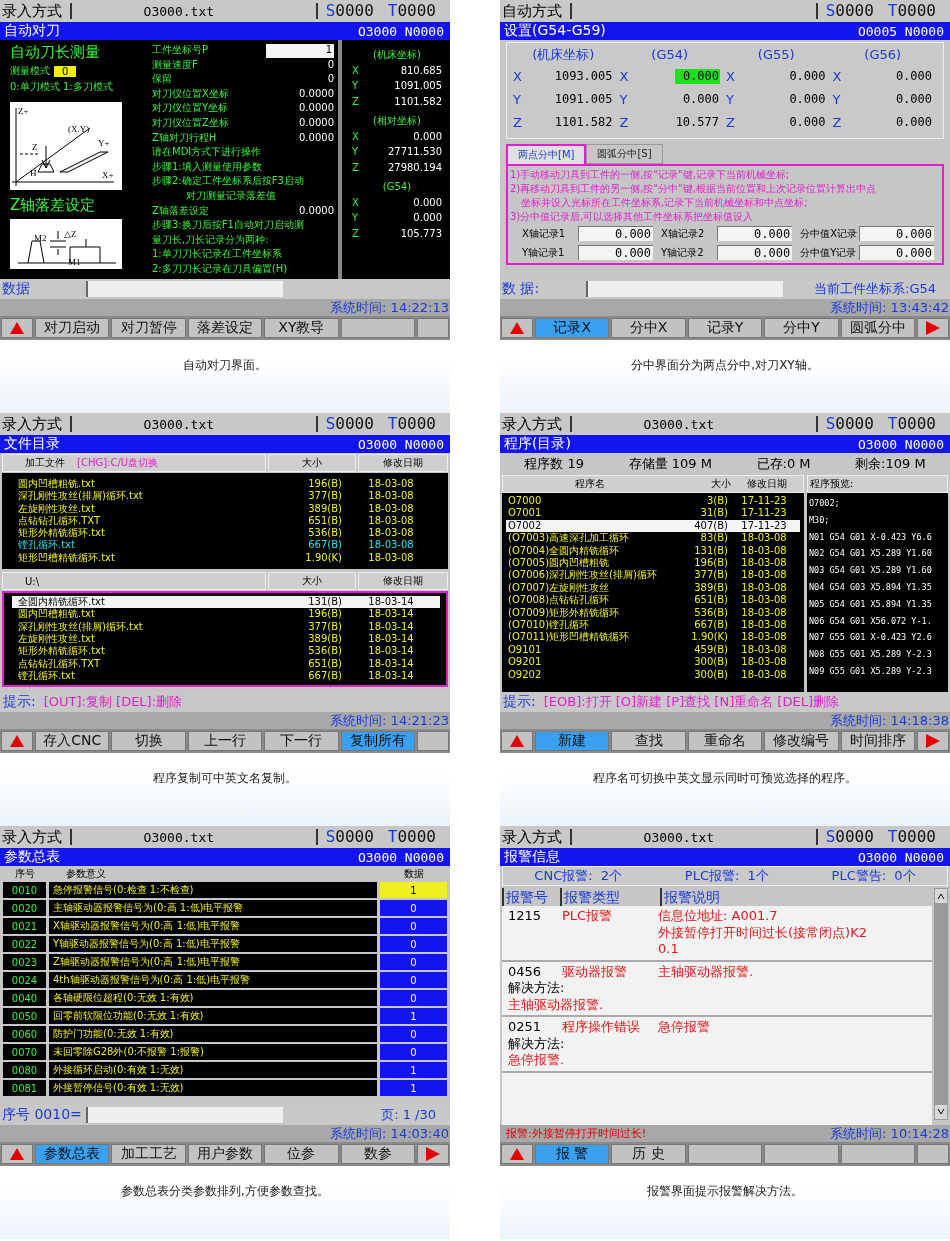 This screenshot has height=1241, width=950. Describe the element at coordinates (580, 99) in the screenshot. I see `offset-value: 1091.005` at that location.